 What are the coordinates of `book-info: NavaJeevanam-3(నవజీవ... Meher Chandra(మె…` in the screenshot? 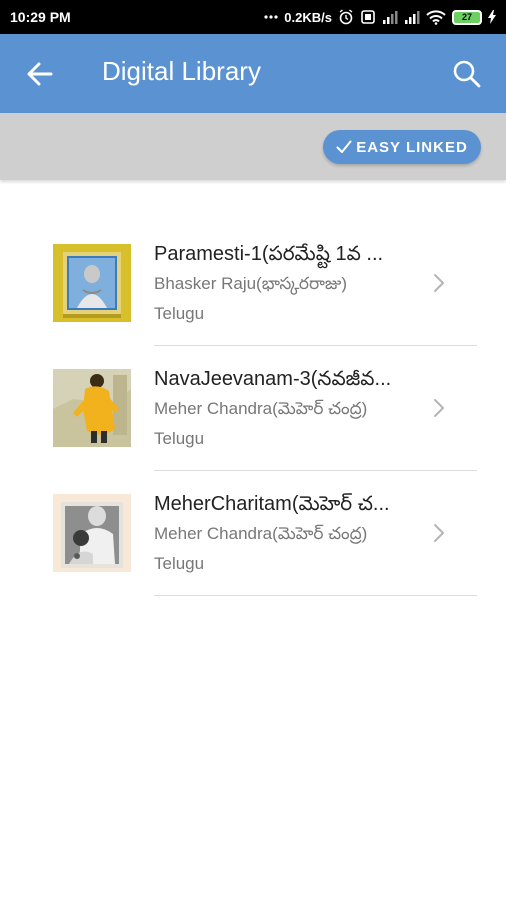 It's located at (315, 408).